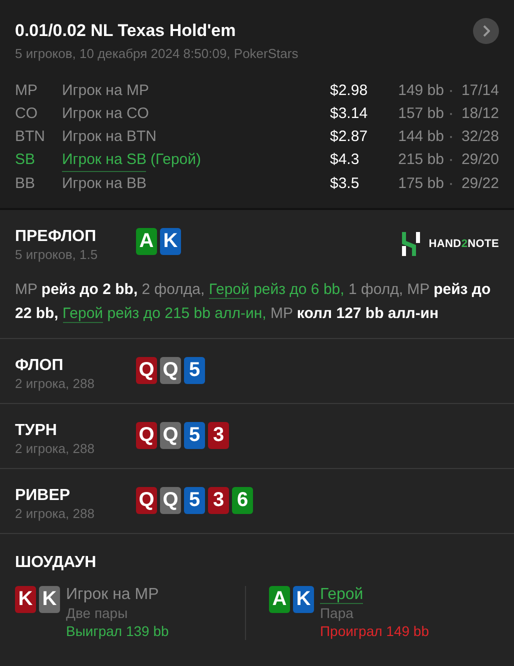 This screenshot has width=514, height=666. What do you see at coordinates (104, 184) in the screenshot?
I see `player-name: Игрок на BB` at bounding box center [104, 184].